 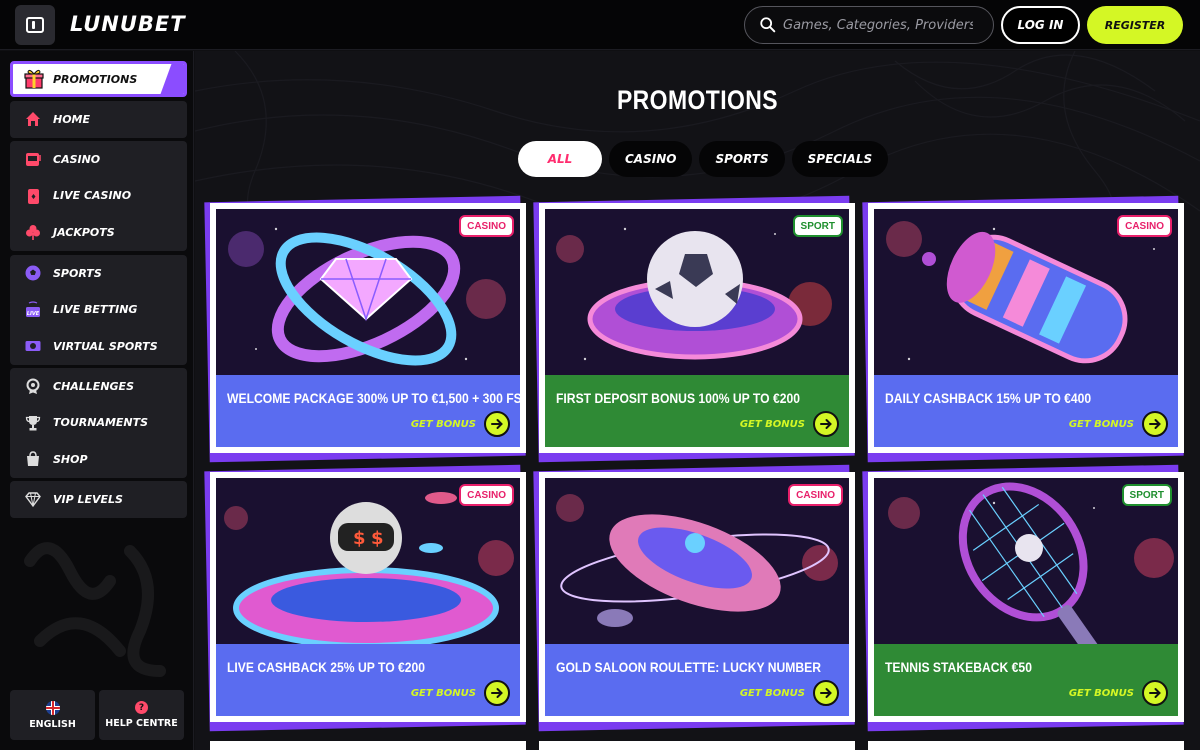 I want to click on search-icon, so click(x=768, y=25).